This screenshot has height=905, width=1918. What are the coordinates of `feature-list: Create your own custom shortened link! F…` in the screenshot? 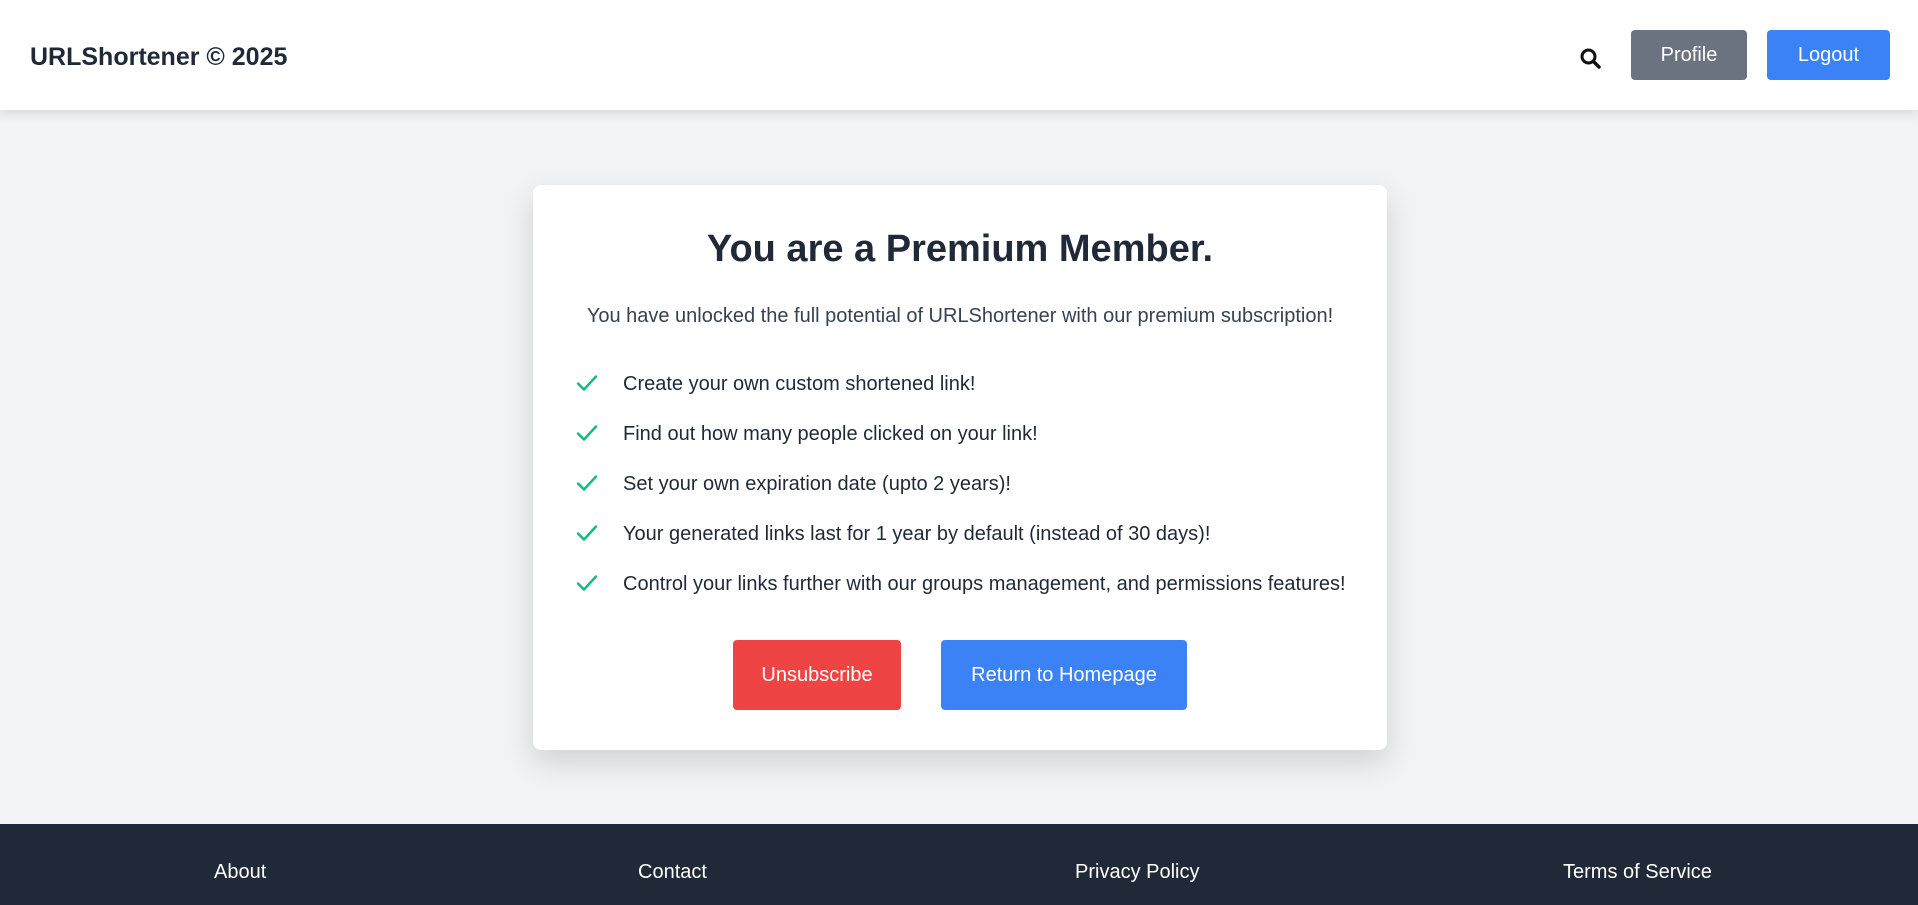 It's located at (975, 494).